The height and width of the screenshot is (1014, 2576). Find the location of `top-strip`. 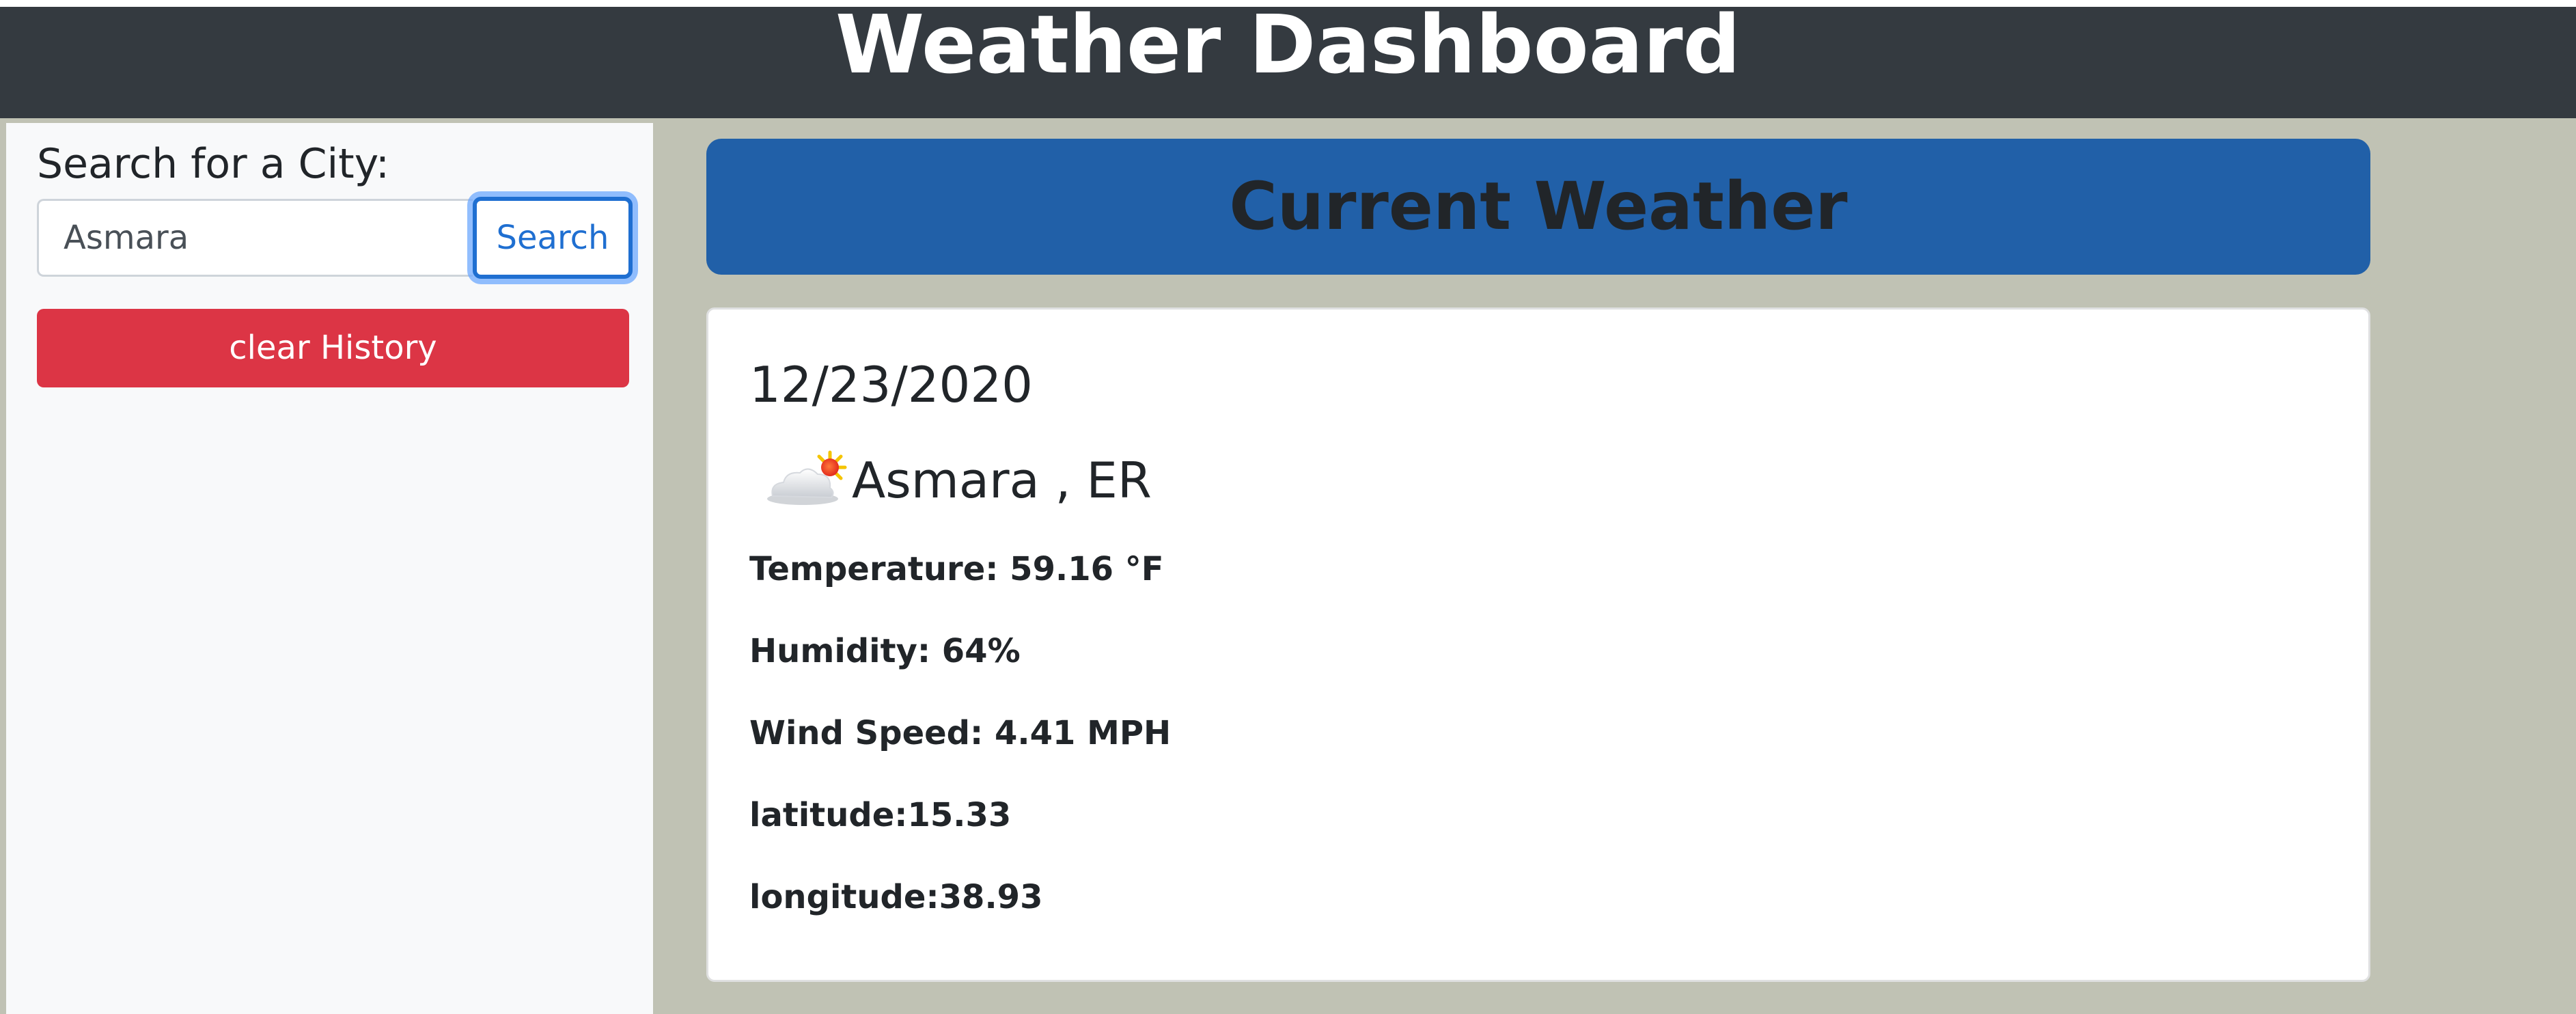

top-strip is located at coordinates (1288, 3).